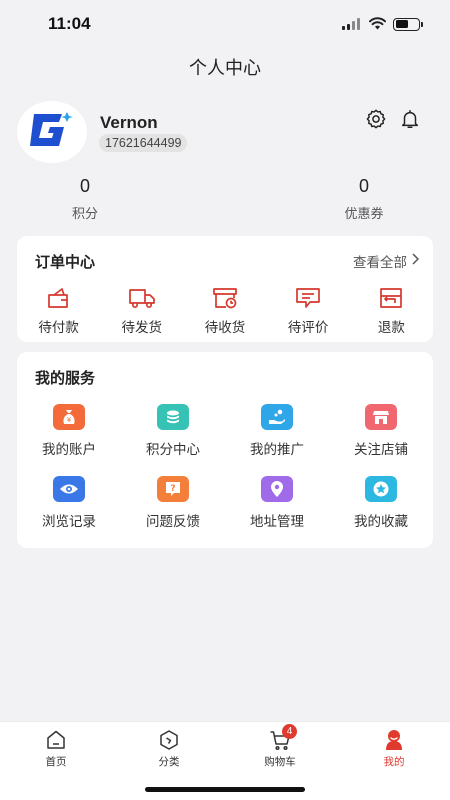 The width and height of the screenshot is (450, 800). I want to click on tab-label: 分类, so click(169, 762).